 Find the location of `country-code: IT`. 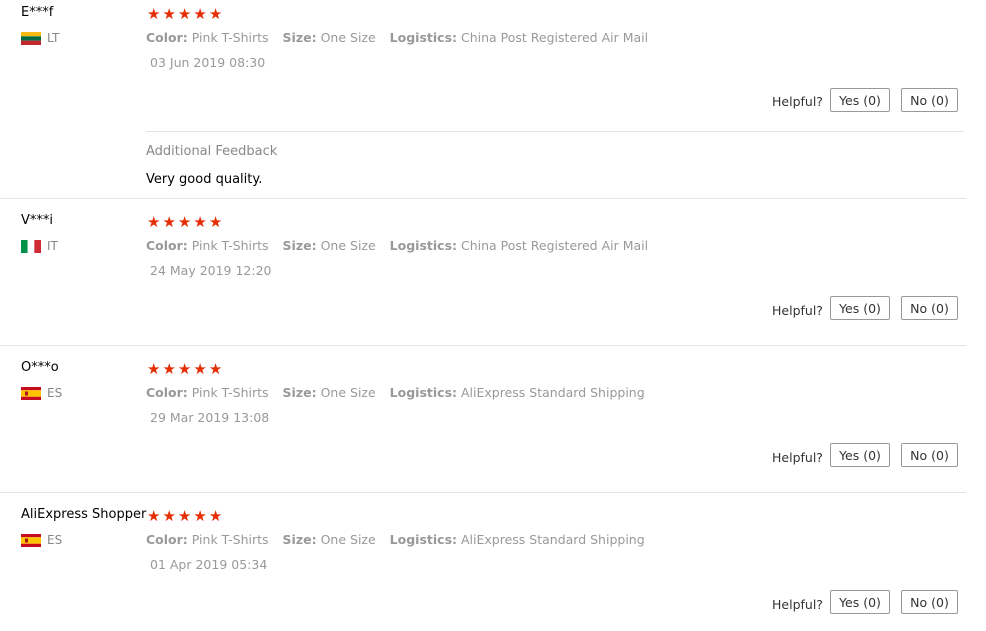

country-code: IT is located at coordinates (52, 246).